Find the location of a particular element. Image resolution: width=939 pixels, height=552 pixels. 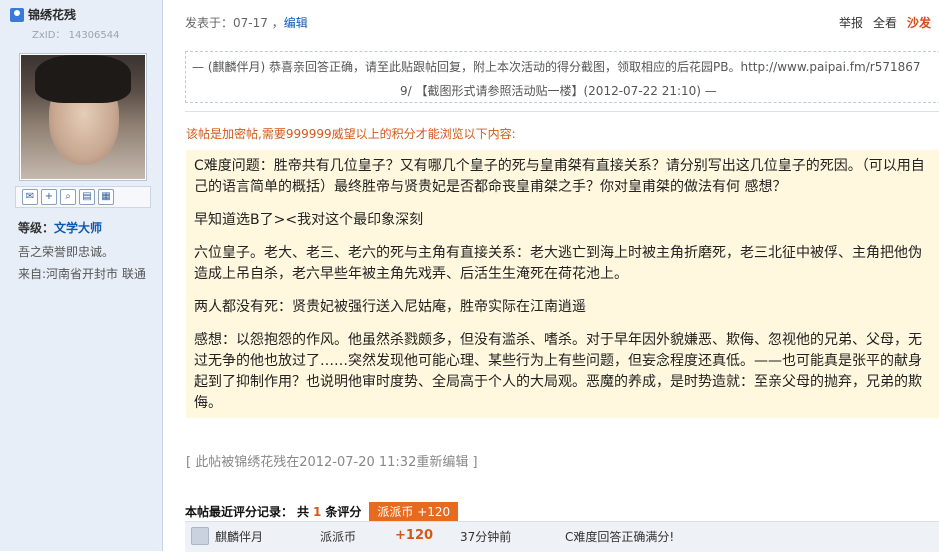

author-action-icons: ✉ + ⌕ ▤ ▦ is located at coordinates (83, 197).